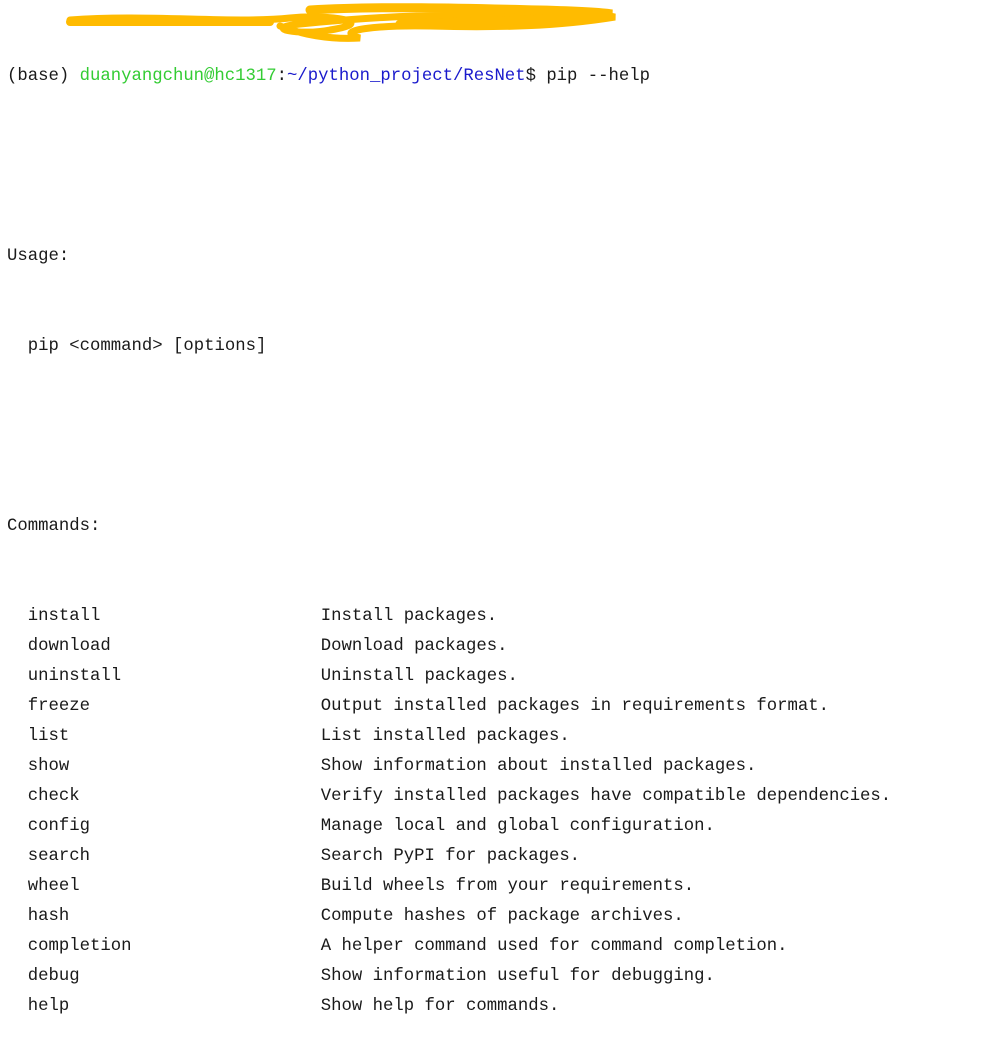  Describe the element at coordinates (440, 1006) in the screenshot. I see `command-description: Show help for commands.` at that location.